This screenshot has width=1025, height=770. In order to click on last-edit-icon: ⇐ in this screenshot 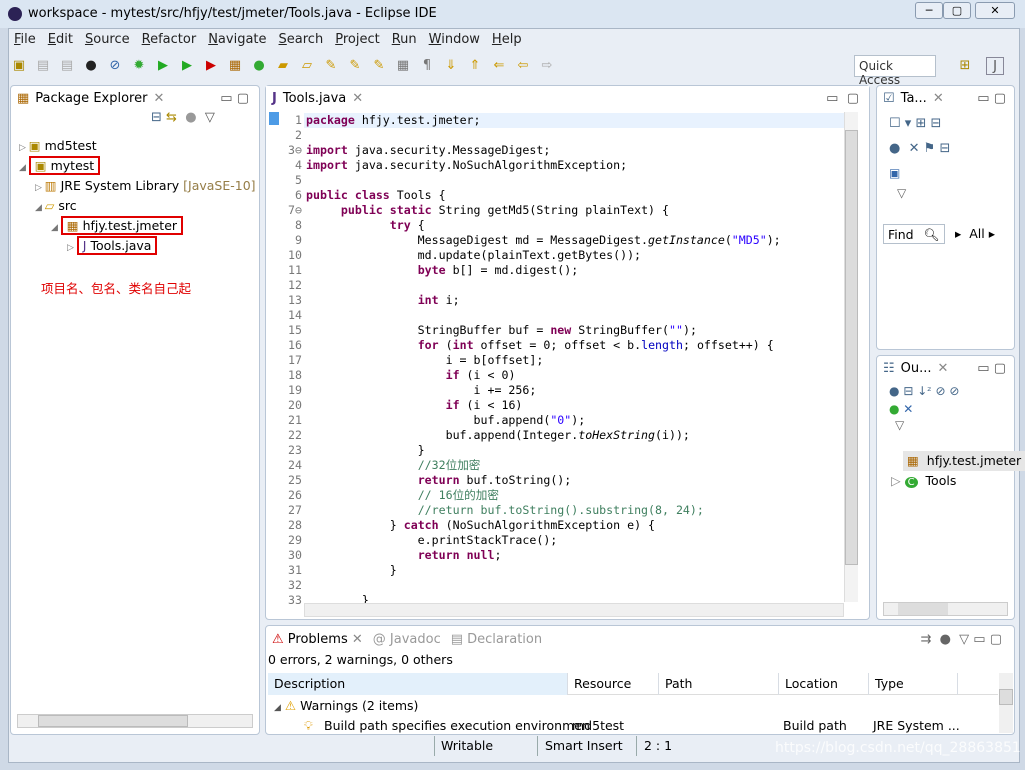, I will do `click(499, 66)`.